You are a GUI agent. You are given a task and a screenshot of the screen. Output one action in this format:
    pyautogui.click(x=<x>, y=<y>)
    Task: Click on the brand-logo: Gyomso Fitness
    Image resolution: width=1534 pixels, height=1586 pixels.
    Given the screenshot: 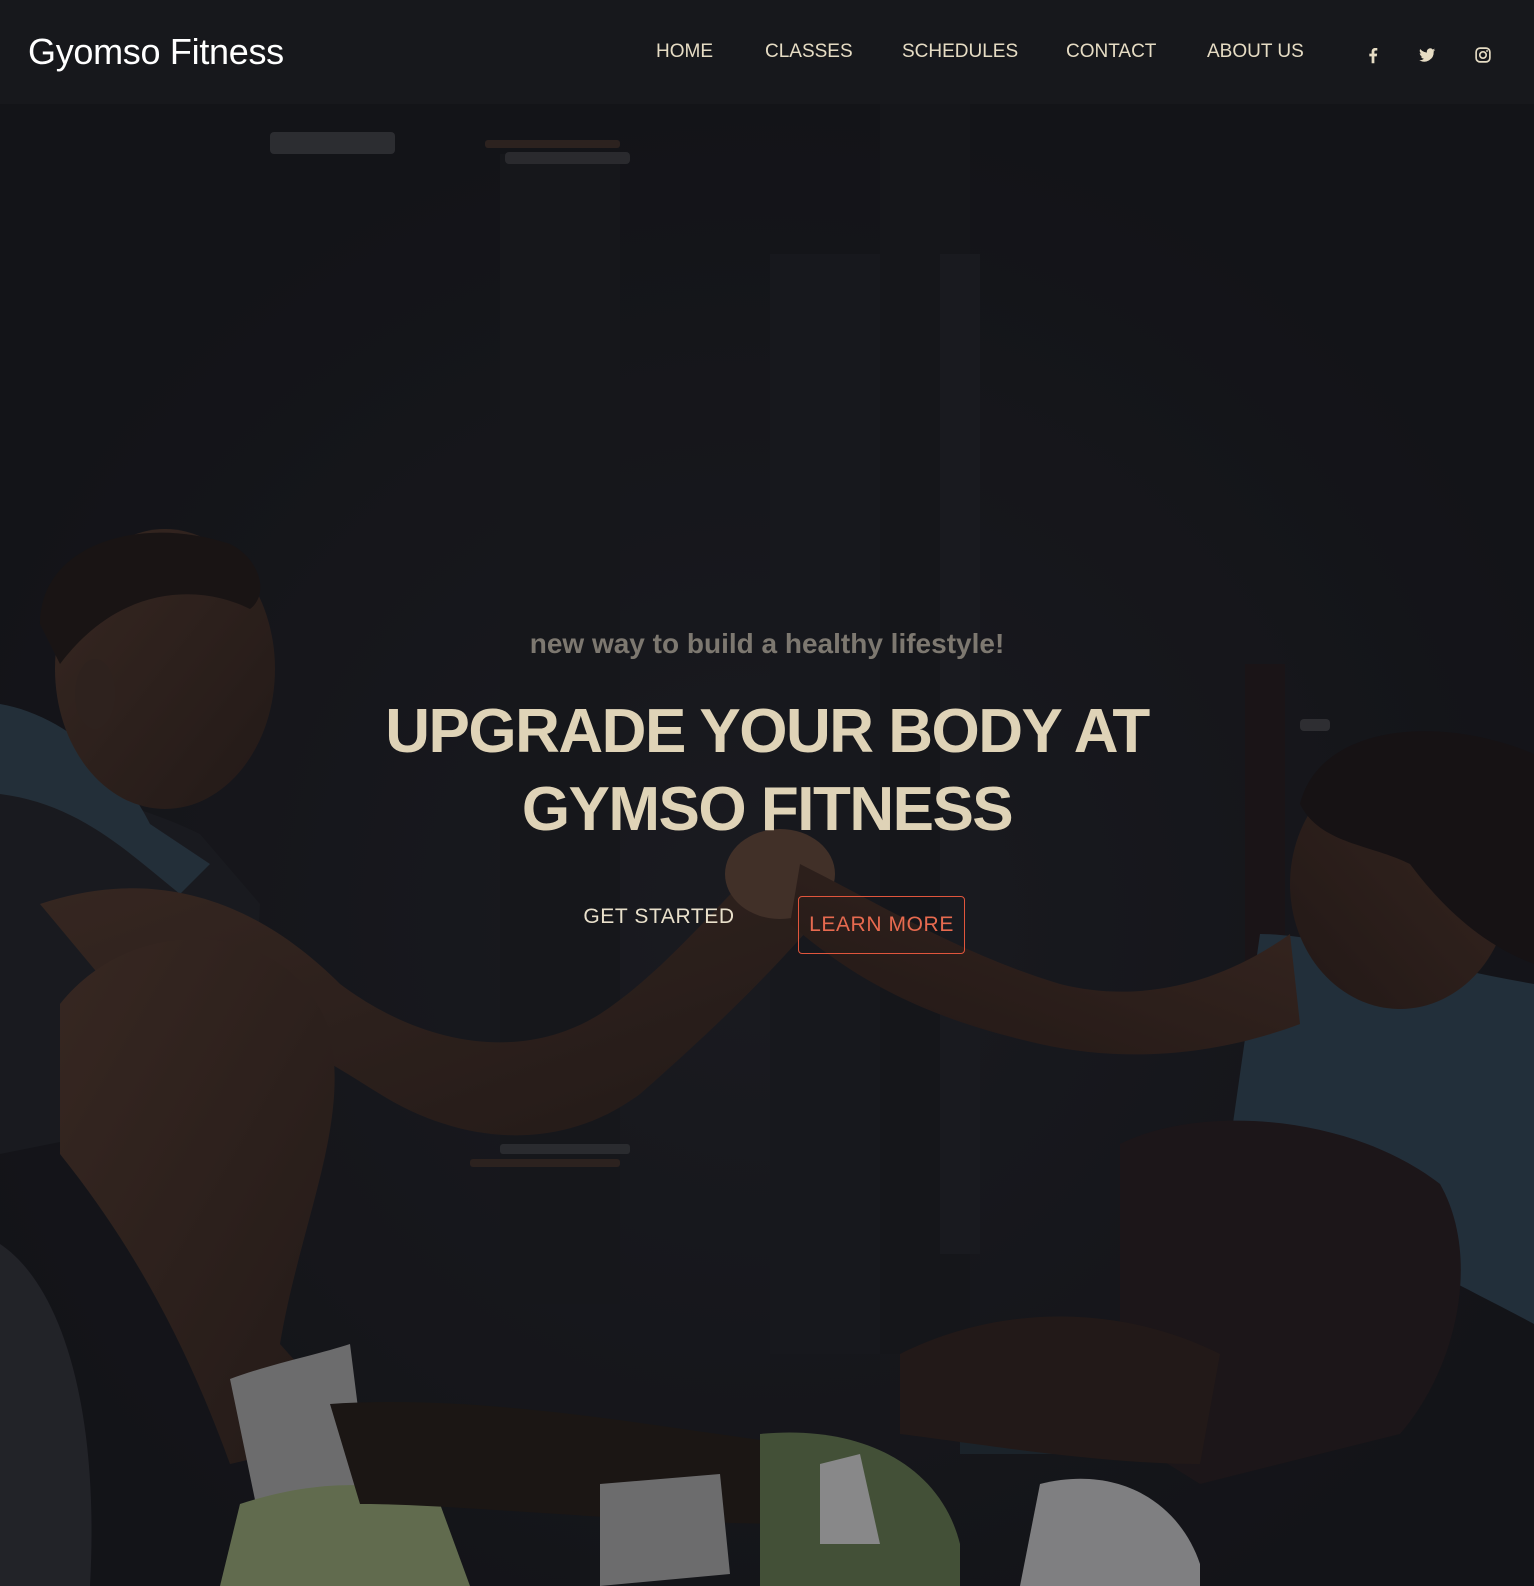 What is the action you would take?
    pyautogui.click(x=156, y=52)
    